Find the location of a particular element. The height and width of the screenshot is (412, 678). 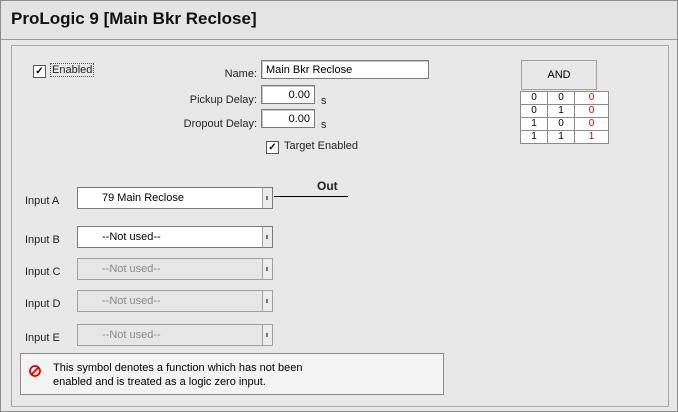

dropout-delay-label: Dropout Delay: is located at coordinates (220, 124).